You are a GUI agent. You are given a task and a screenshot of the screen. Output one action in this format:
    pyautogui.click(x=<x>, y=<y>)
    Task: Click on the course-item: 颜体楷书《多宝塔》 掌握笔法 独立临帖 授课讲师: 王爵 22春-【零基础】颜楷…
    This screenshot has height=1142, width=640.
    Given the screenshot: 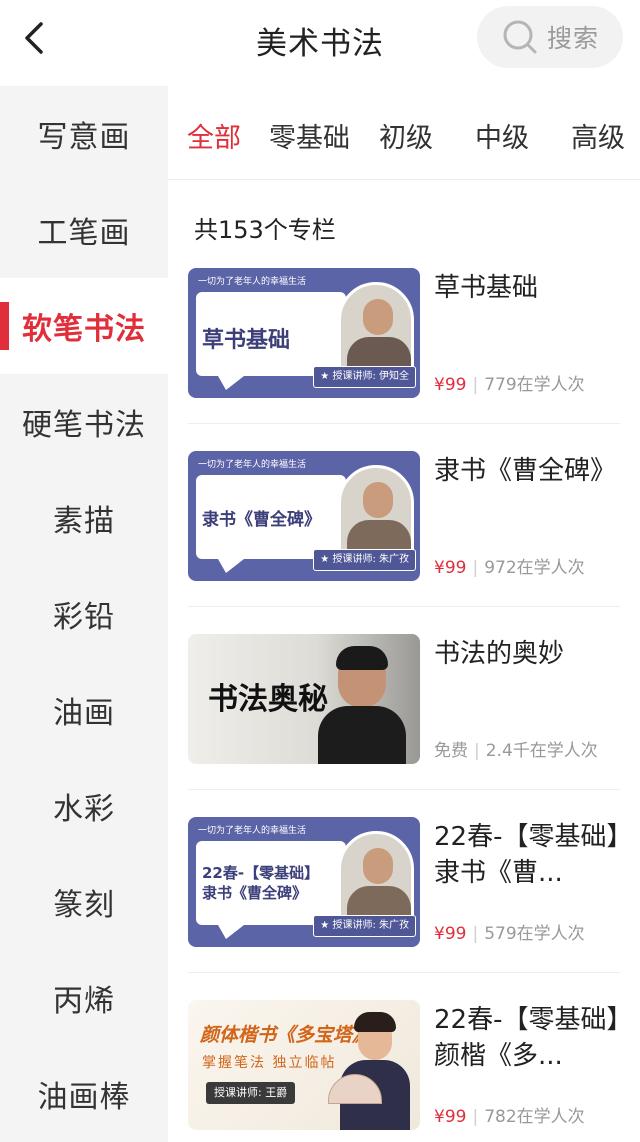 What is the action you would take?
    pyautogui.click(x=404, y=1071)
    